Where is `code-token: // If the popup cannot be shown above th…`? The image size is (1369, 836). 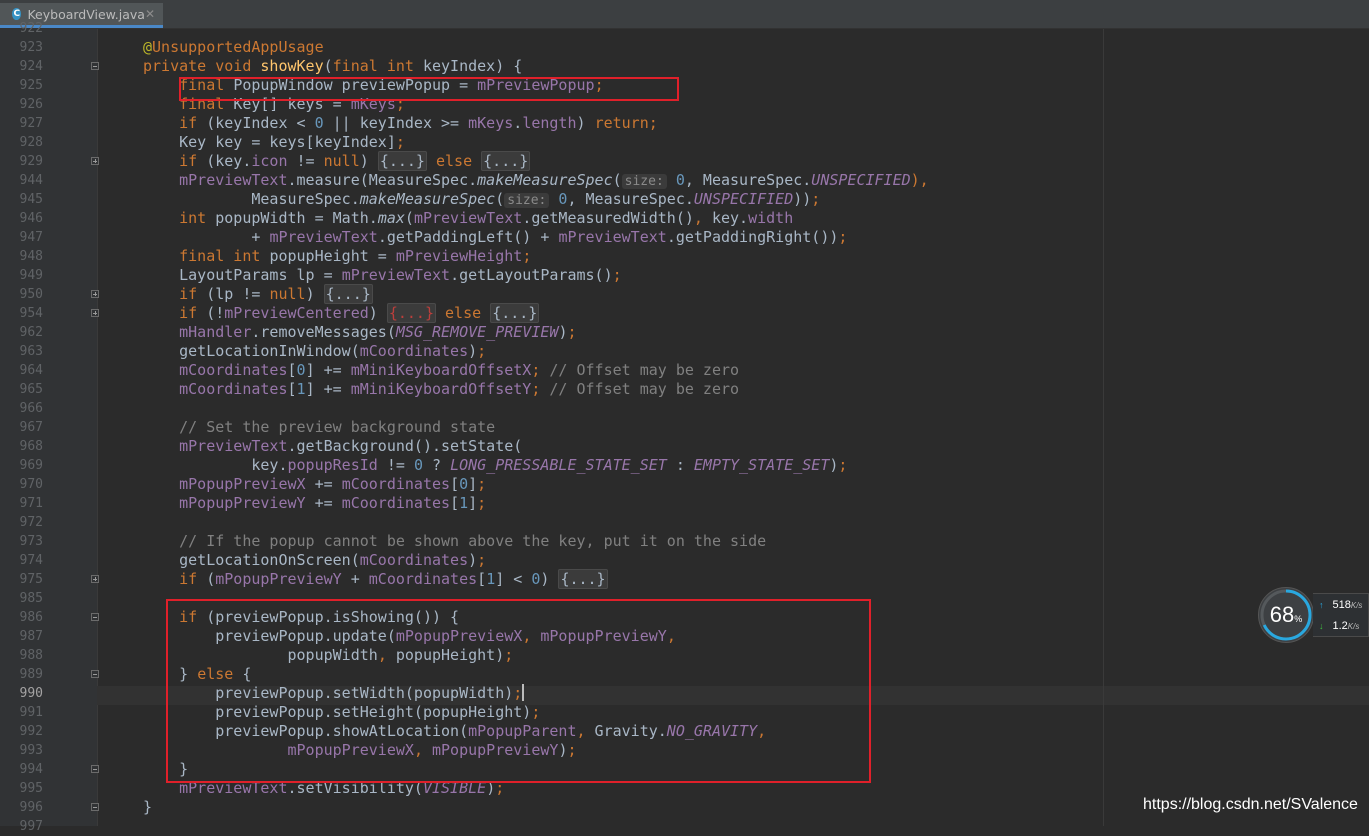
code-token: // If the popup cannot be shown above th… is located at coordinates (473, 541).